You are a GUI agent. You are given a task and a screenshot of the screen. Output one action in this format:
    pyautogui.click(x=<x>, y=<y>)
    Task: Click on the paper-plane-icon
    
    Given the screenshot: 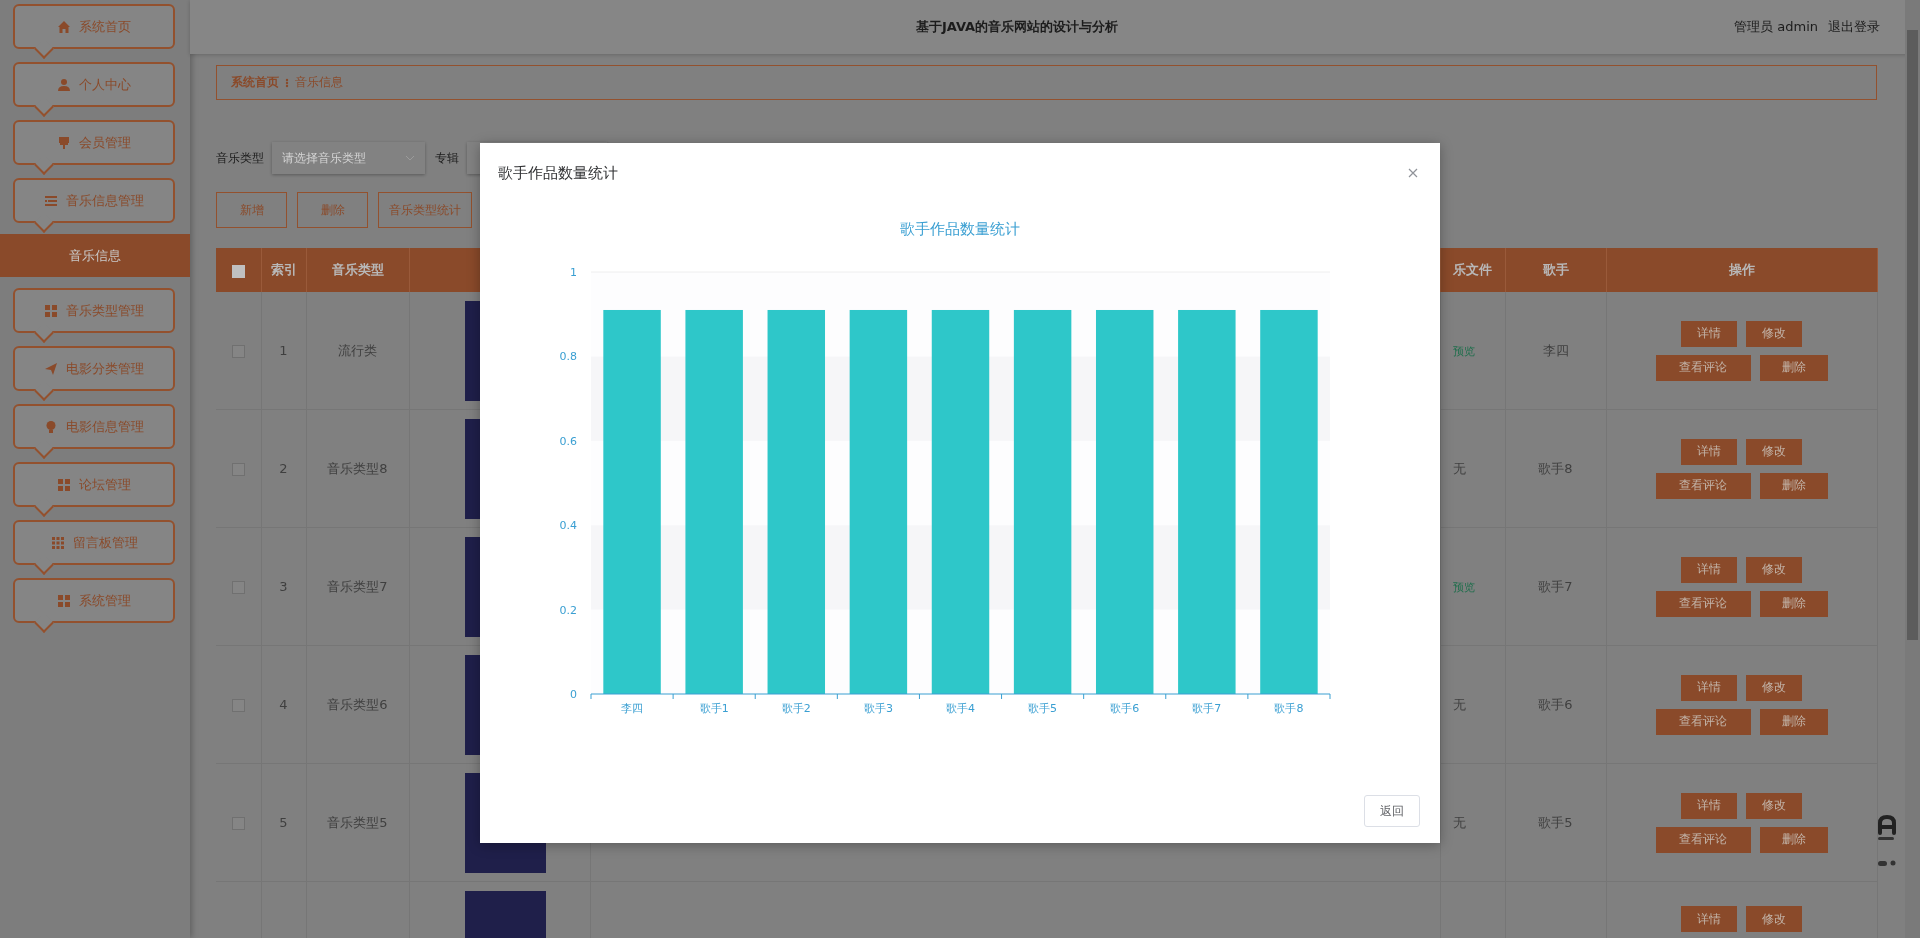 What is the action you would take?
    pyautogui.click(x=51, y=368)
    